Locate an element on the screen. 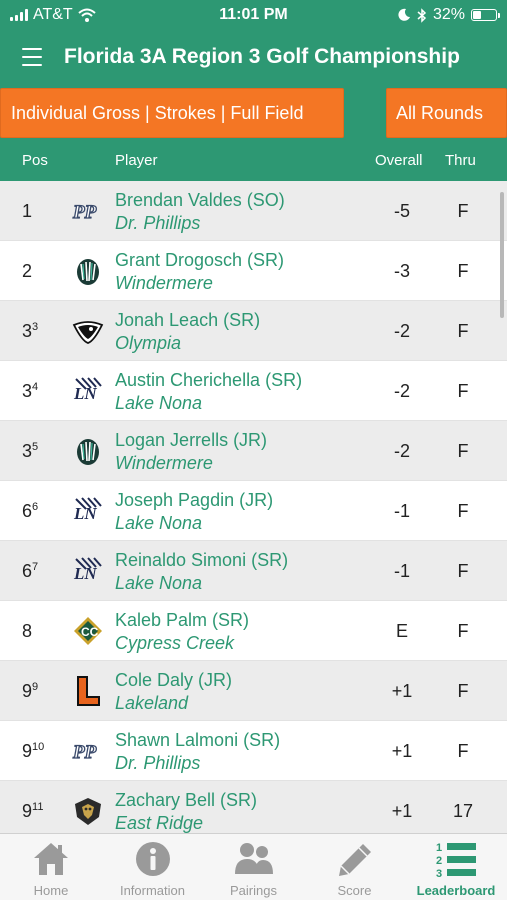 The height and width of the screenshot is (901, 507). table-row: 67 LN Reinaldo Simoni (SR) Lake Nona -1 F is located at coordinates (253, 571).